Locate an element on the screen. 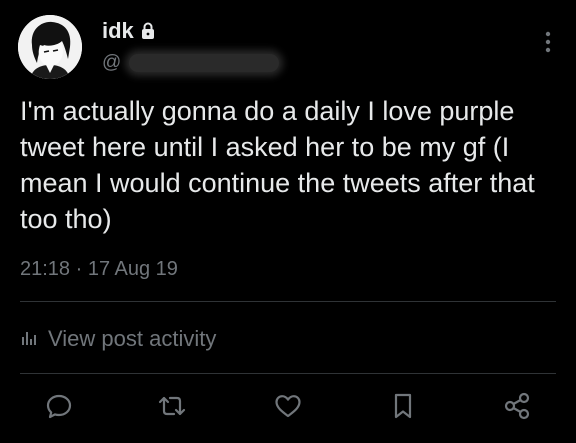 The height and width of the screenshot is (443, 576). share-button is located at coordinates (517, 408).